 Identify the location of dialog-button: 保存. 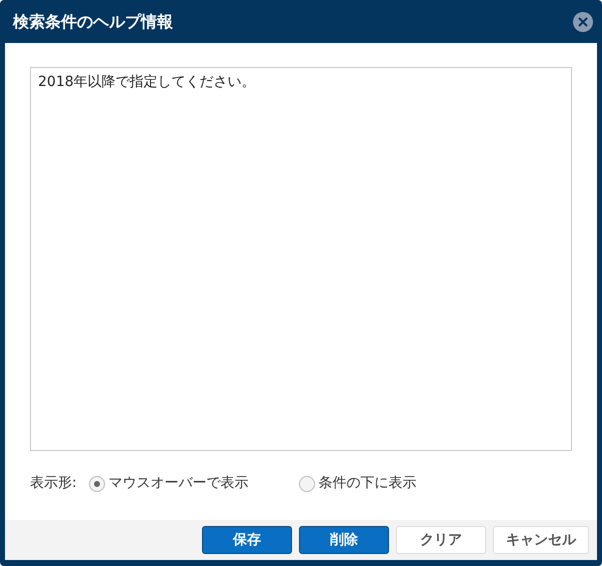
(247, 540).